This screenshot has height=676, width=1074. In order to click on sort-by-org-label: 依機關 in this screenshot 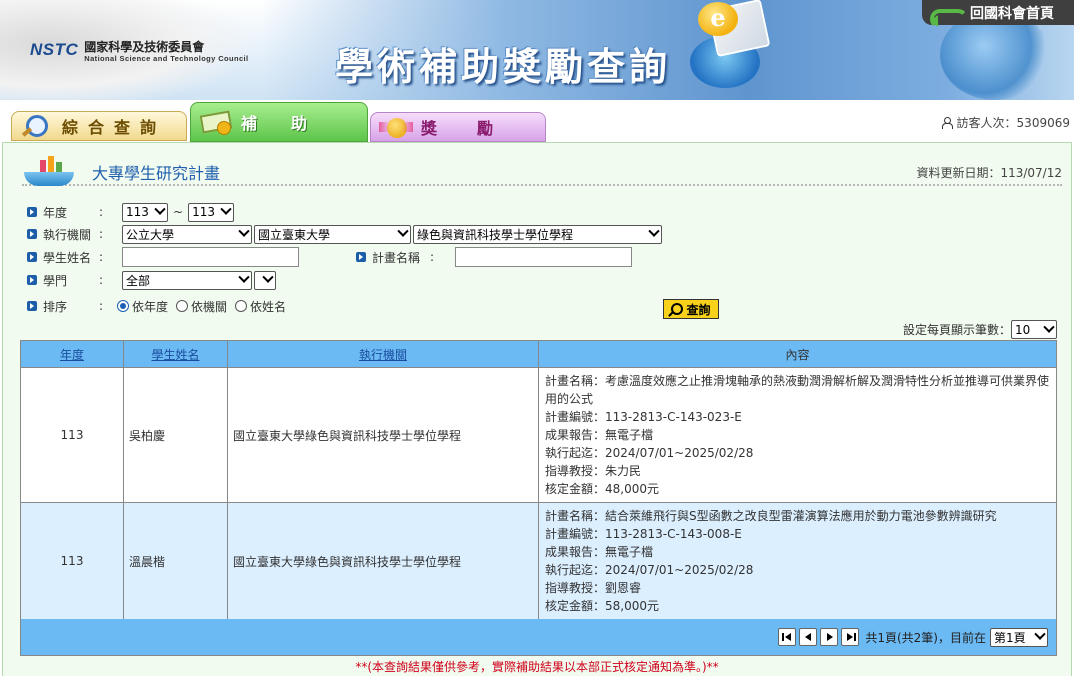, I will do `click(209, 306)`.